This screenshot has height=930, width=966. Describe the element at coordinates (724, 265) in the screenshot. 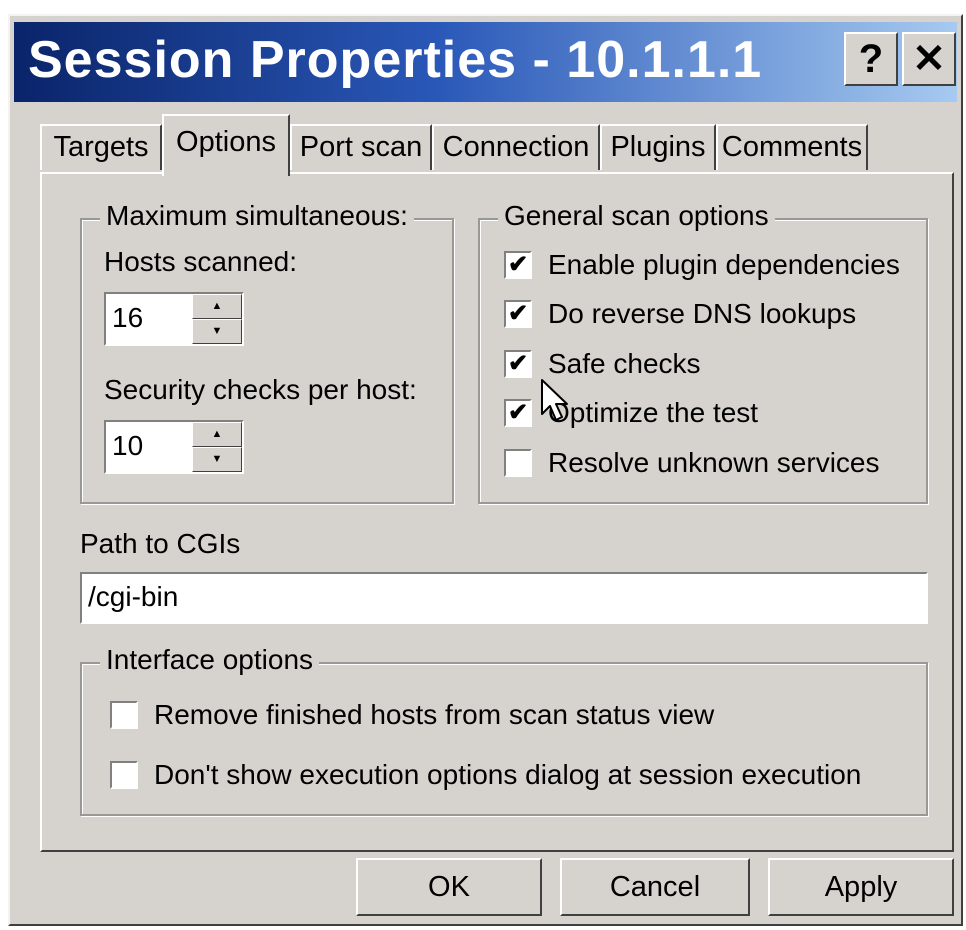

I see `checkbox-label: Enable plugin dependencies` at that location.